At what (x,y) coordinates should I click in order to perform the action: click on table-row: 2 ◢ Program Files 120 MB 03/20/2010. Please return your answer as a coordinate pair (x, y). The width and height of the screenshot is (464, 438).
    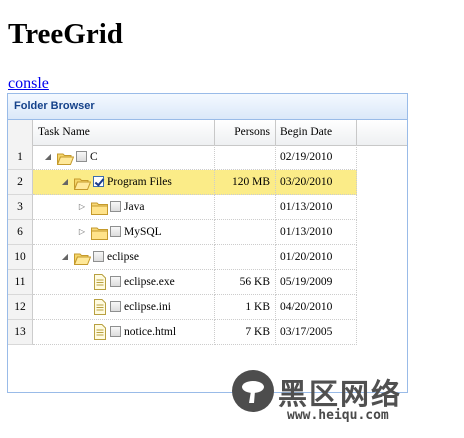
    Looking at the image, I should click on (207, 182).